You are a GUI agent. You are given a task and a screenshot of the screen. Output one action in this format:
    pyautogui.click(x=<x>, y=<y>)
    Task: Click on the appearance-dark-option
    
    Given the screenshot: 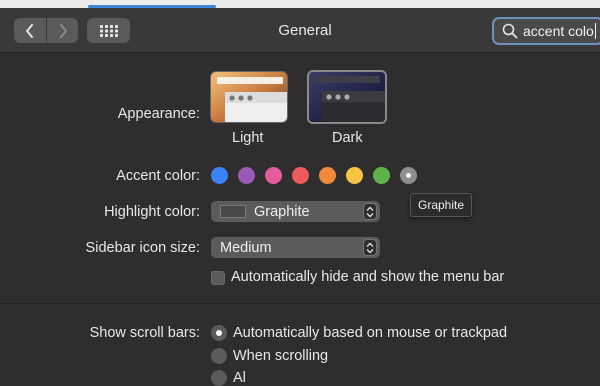 What is the action you would take?
    pyautogui.click(x=347, y=97)
    